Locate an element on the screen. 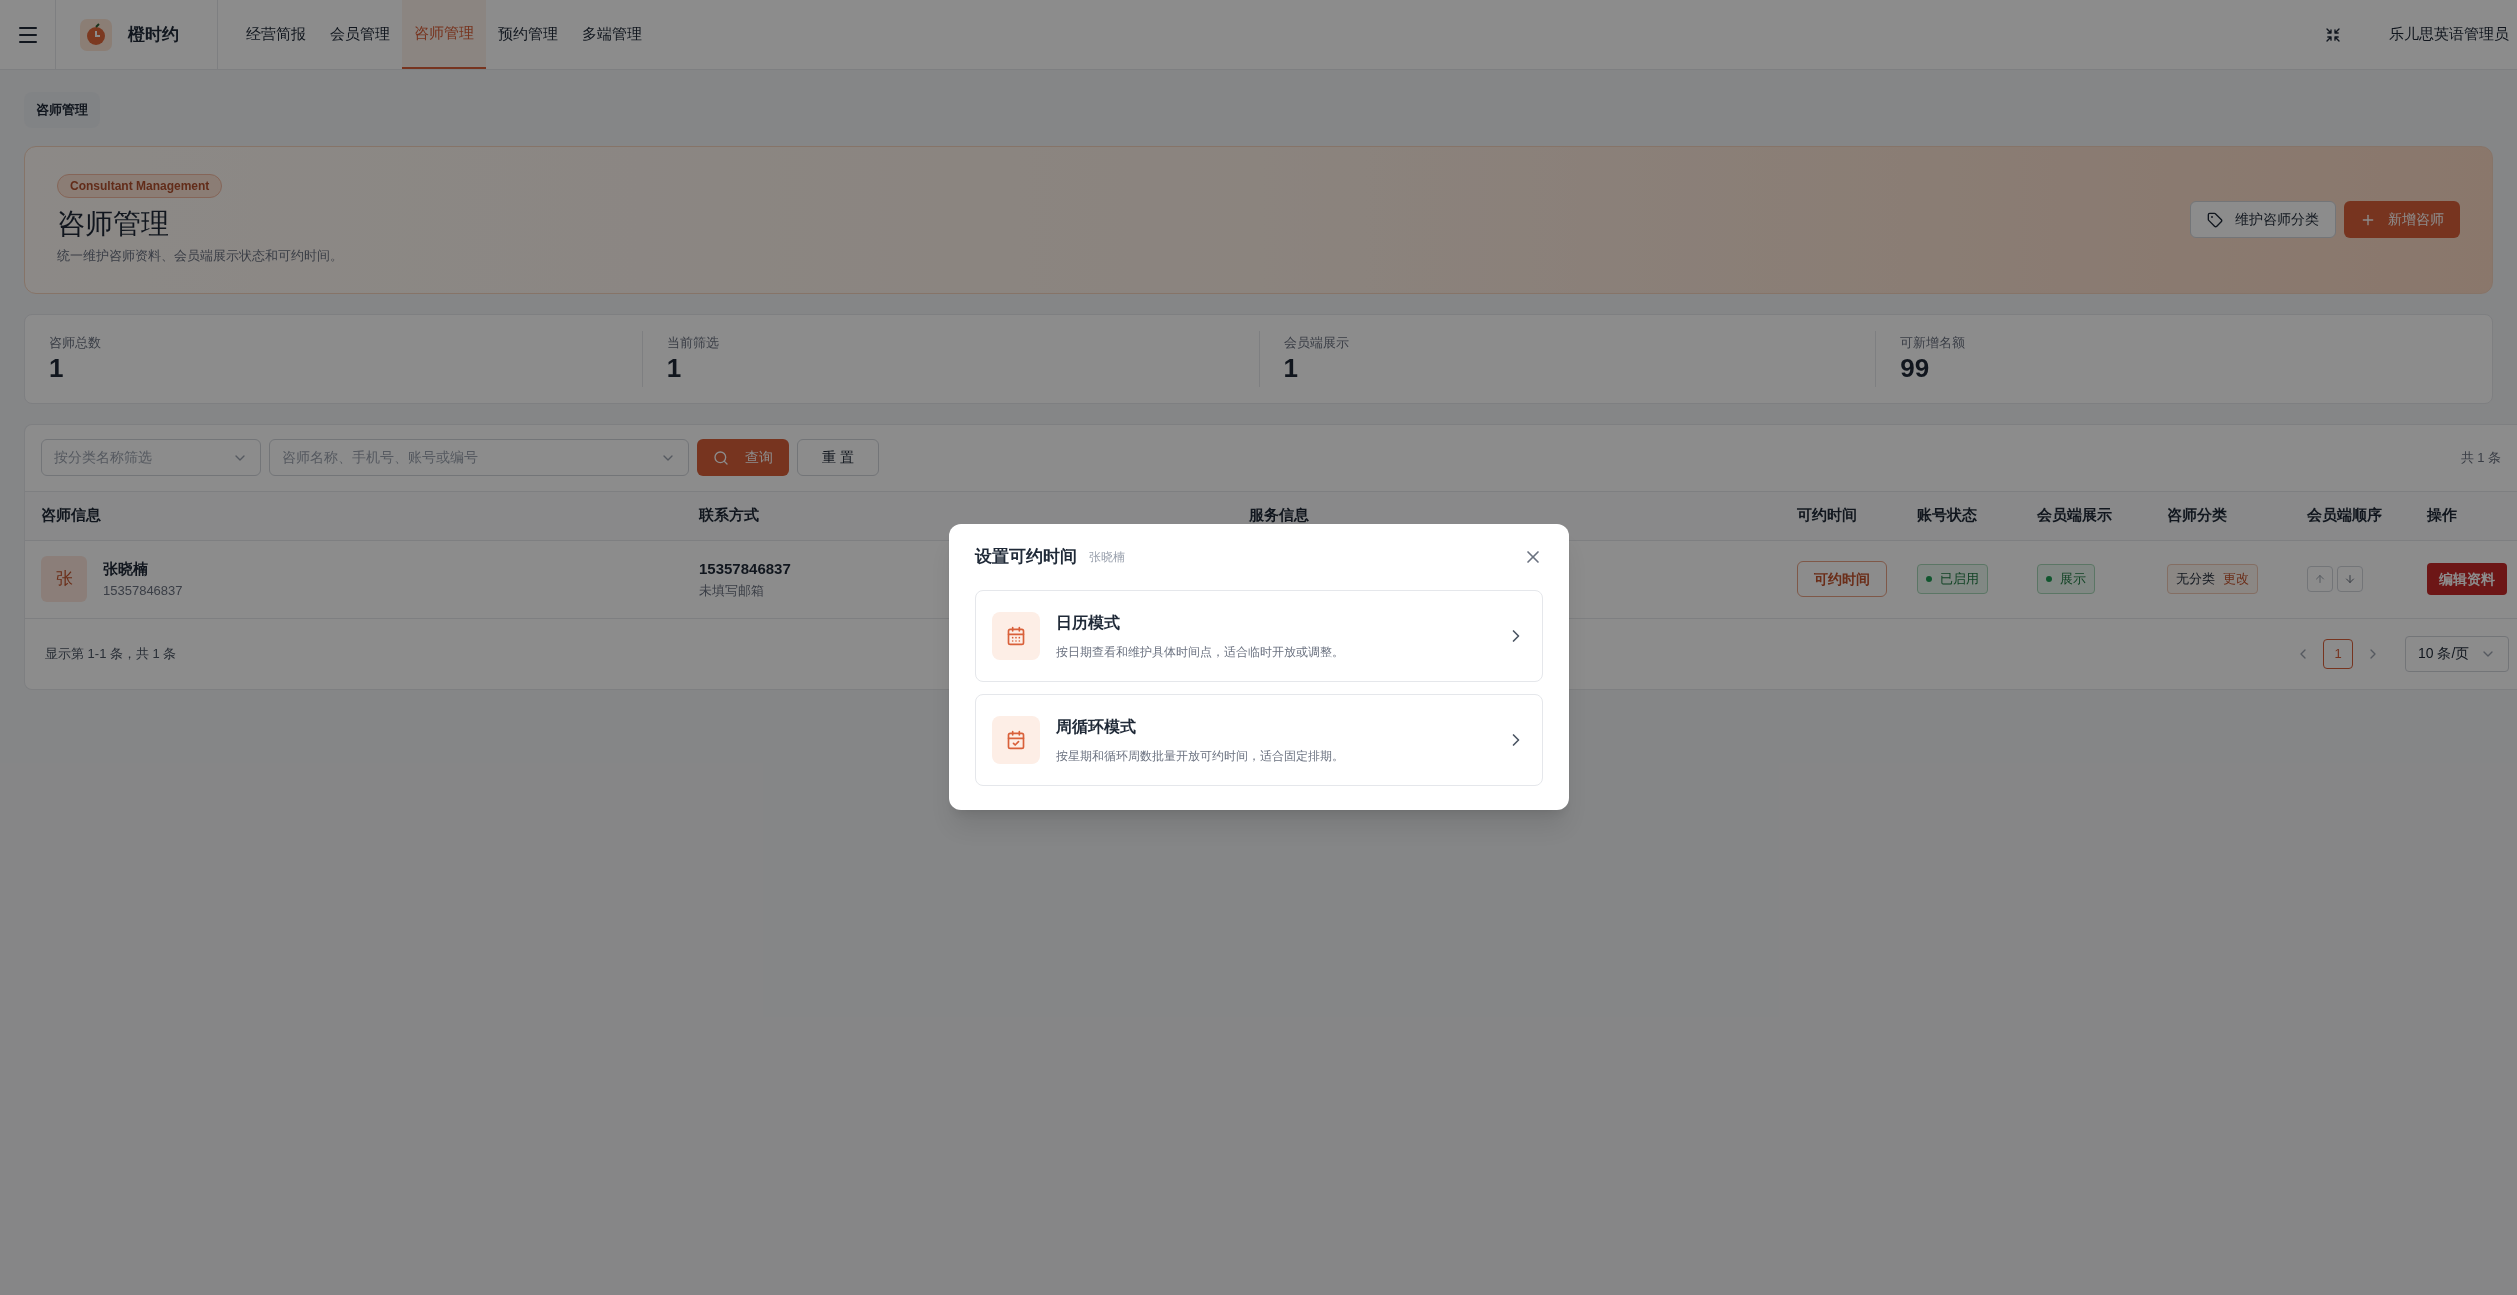 The width and height of the screenshot is (2517, 1295). contact-phone: 15357846837 is located at coordinates (745, 569).